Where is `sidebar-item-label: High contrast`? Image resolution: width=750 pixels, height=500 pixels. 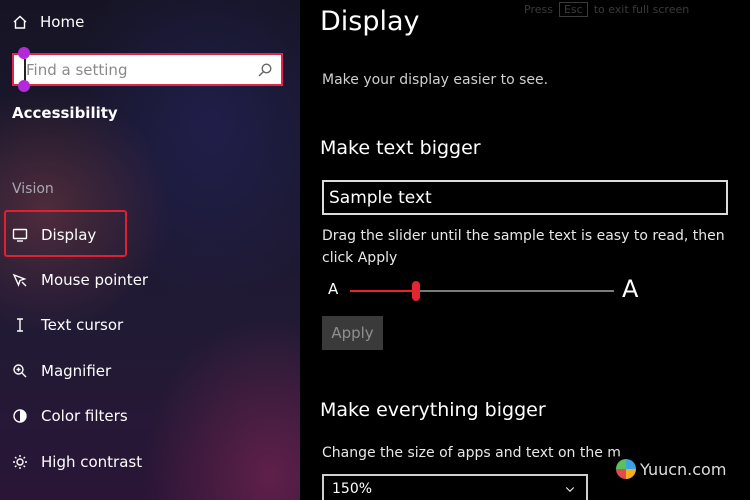 sidebar-item-label: High contrast is located at coordinates (92, 462).